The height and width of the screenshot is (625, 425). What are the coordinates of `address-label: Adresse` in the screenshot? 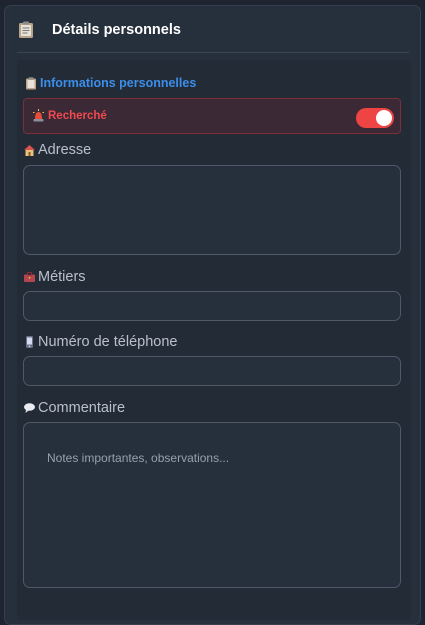 It's located at (57, 150).